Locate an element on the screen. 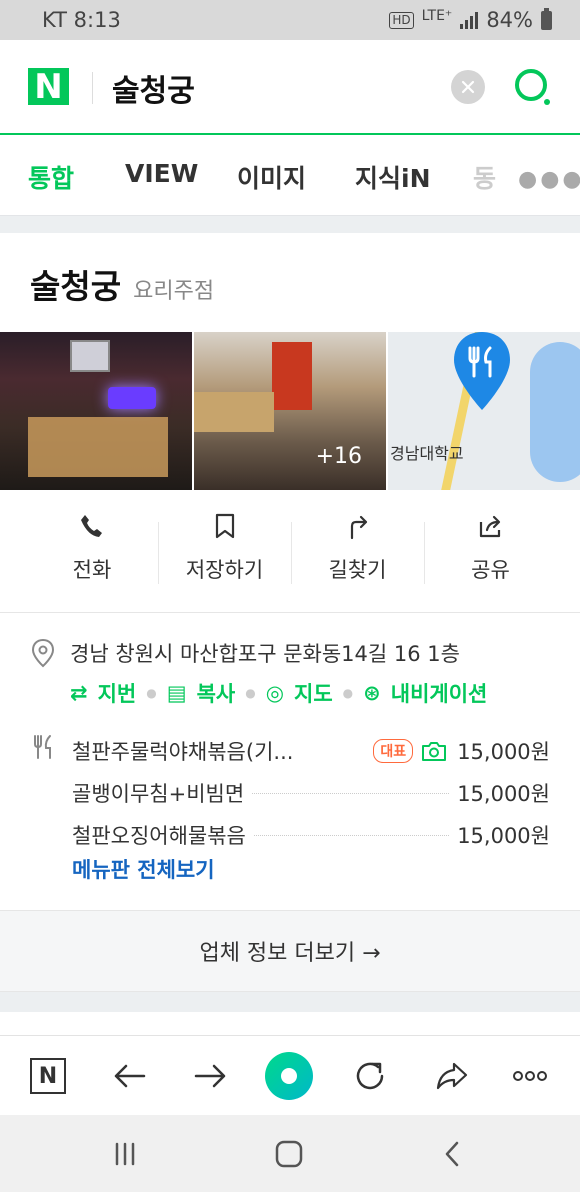 The width and height of the screenshot is (580, 1192). naver-home-icon: N is located at coordinates (48, 1076).